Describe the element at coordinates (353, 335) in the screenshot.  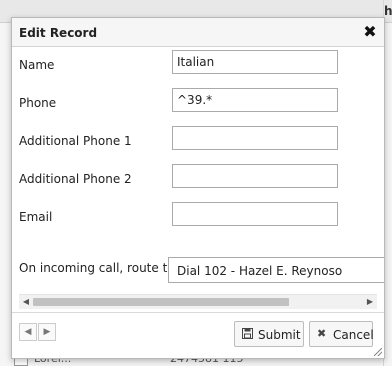
I see `cancel-label: Cancel` at that location.